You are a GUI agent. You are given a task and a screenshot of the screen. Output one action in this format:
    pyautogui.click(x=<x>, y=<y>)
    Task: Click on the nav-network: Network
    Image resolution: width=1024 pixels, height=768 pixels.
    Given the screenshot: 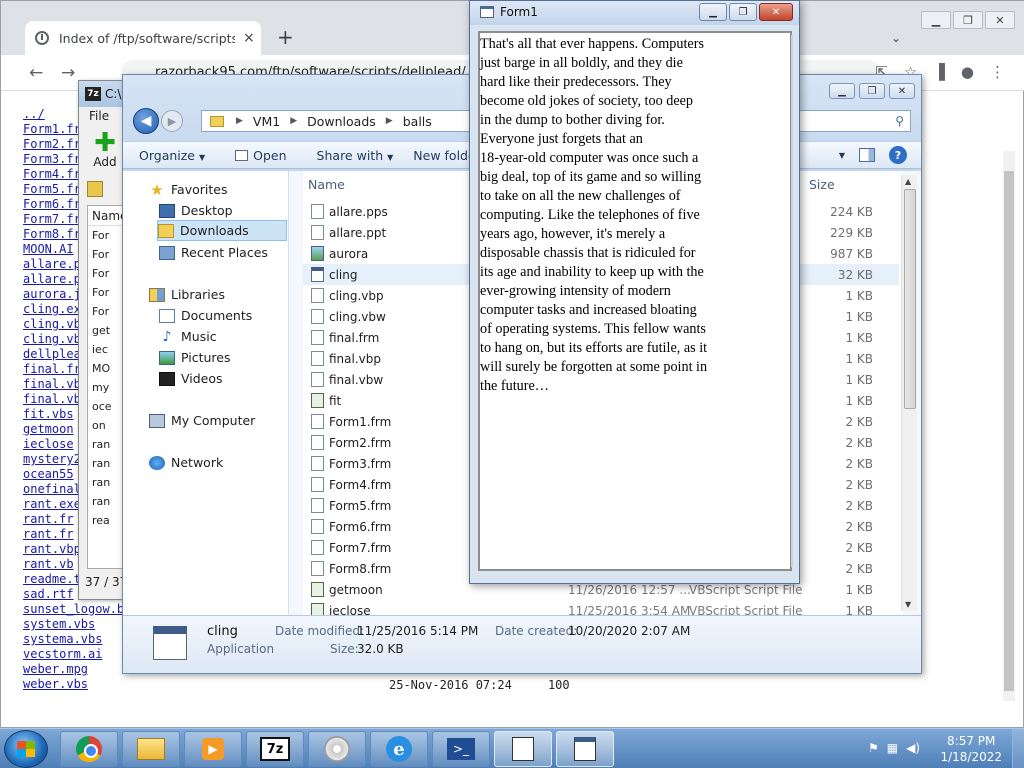 What is the action you would take?
    pyautogui.click(x=186, y=462)
    